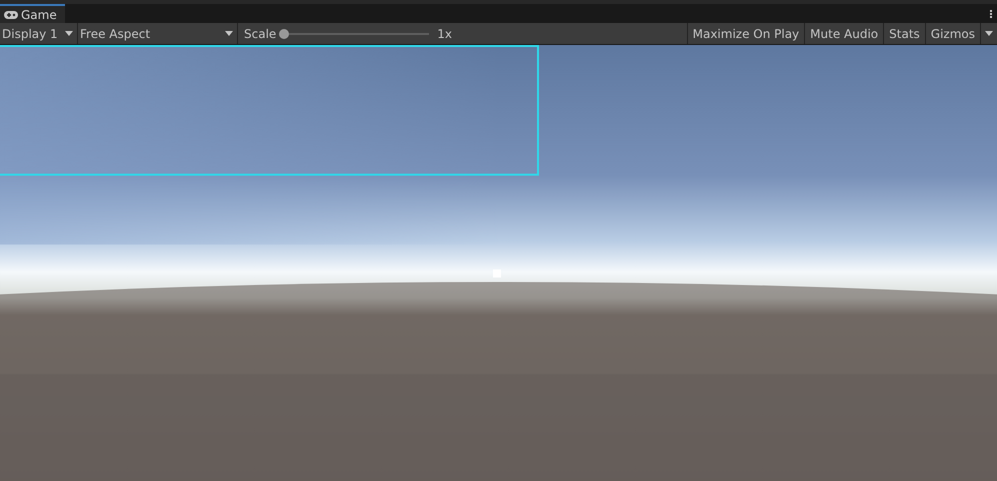  I want to click on caret-icon, so click(989, 33).